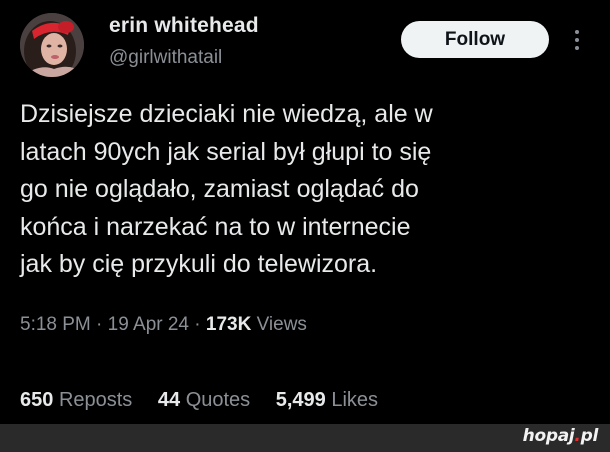  I want to click on tweet-text-line: końca i narzekać na to w internecie, so click(215, 226).